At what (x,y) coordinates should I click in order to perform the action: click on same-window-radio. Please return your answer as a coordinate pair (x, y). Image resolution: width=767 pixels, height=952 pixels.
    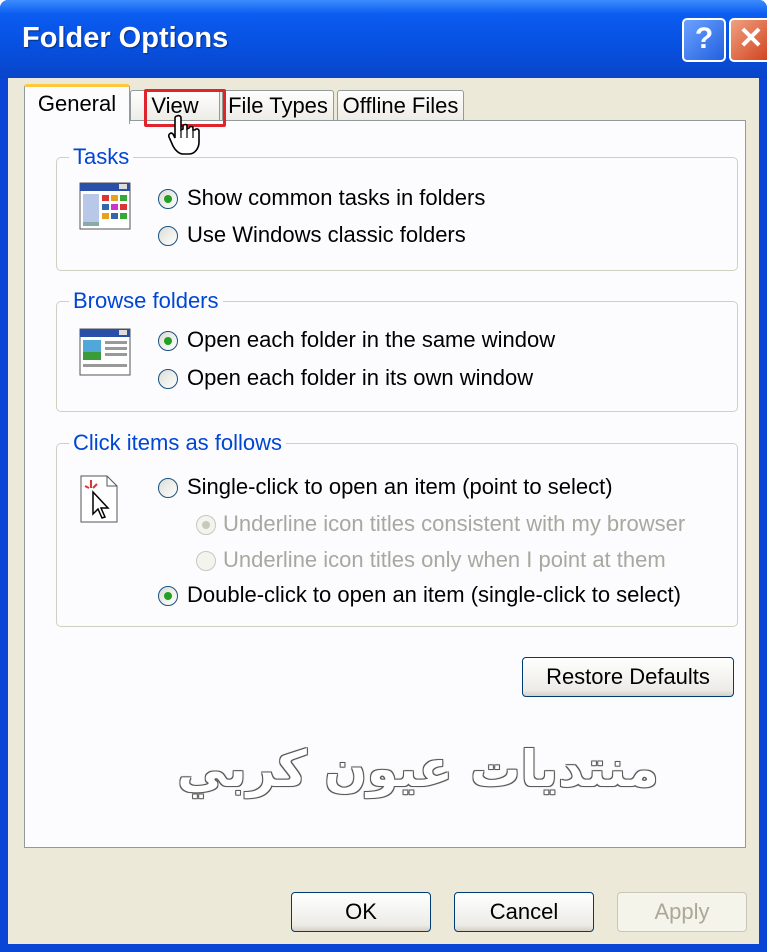
    Looking at the image, I should click on (168, 341).